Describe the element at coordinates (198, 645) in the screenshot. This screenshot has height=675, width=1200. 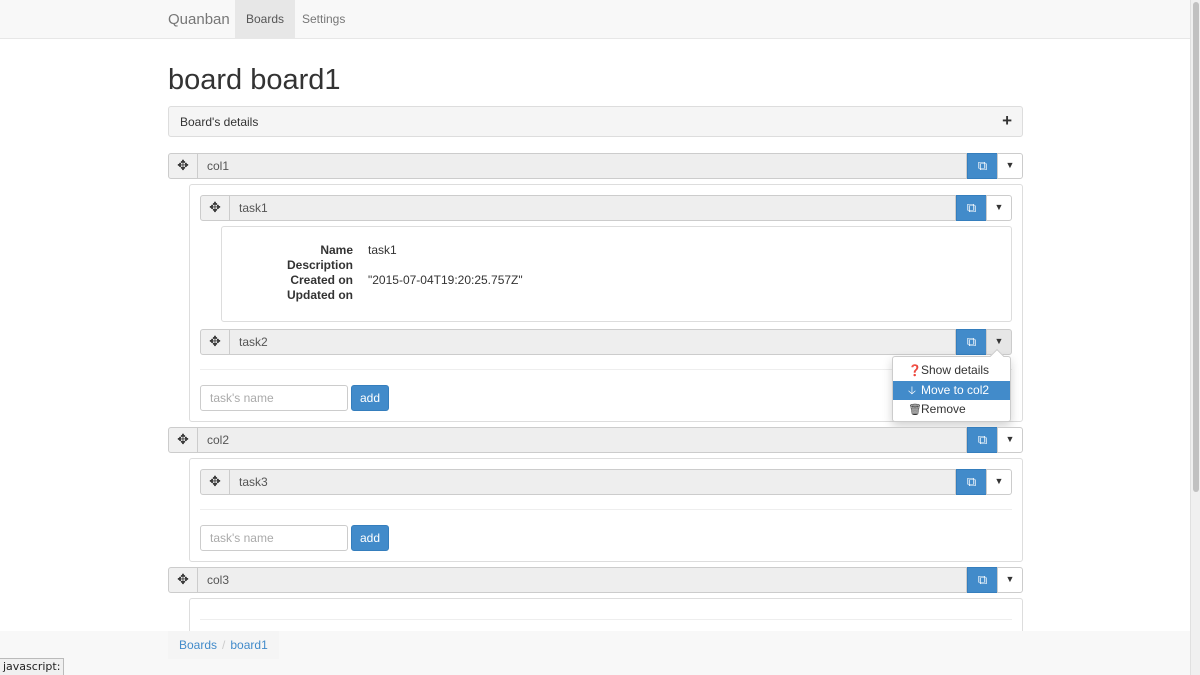
I see `breadcrumb-boards: Boards` at that location.